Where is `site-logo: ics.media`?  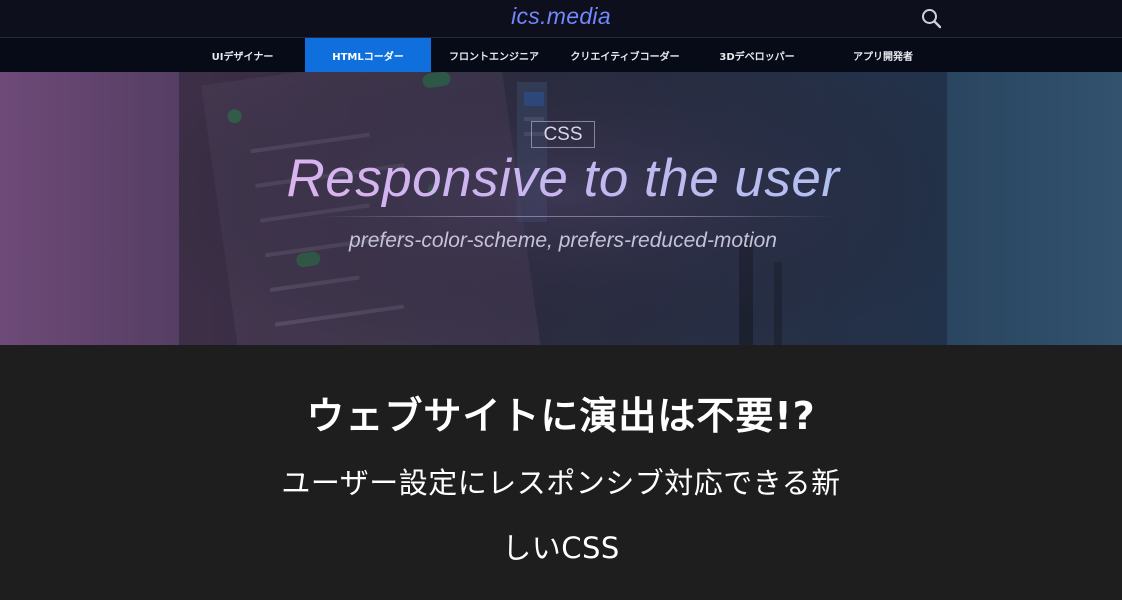
site-logo: ics.media is located at coordinates (561, 16).